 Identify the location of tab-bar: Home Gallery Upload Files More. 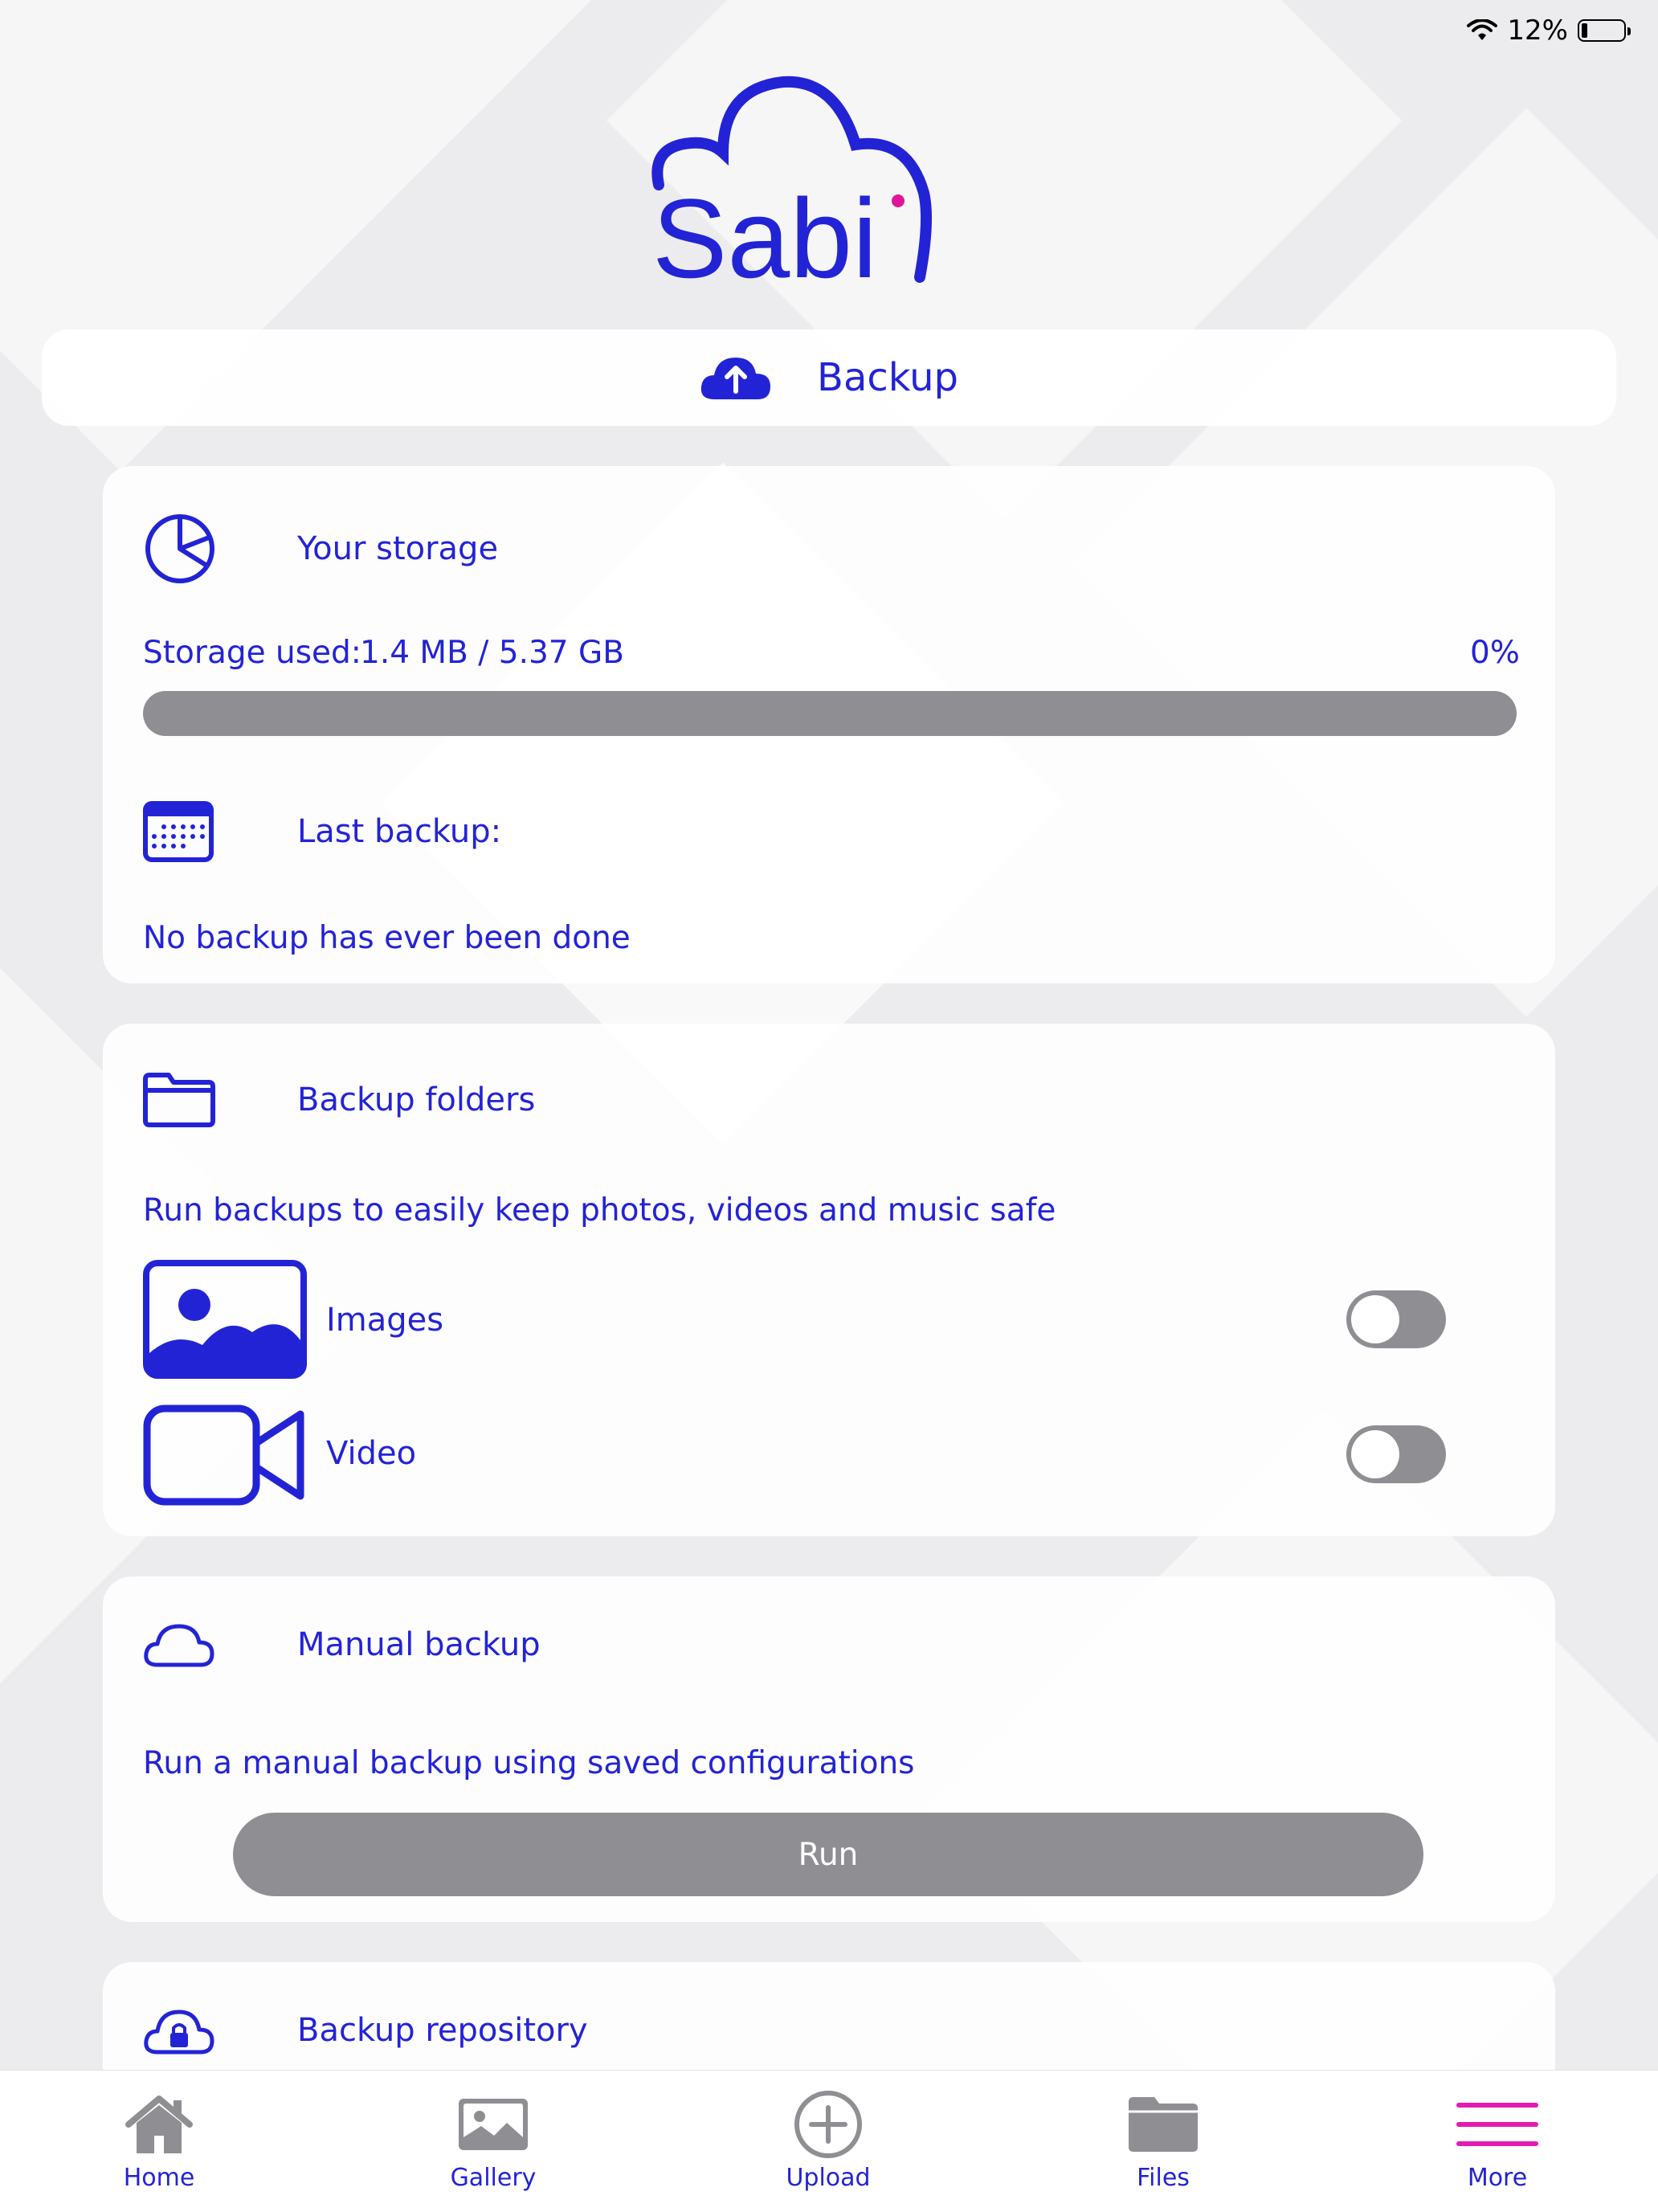
(829, 2141).